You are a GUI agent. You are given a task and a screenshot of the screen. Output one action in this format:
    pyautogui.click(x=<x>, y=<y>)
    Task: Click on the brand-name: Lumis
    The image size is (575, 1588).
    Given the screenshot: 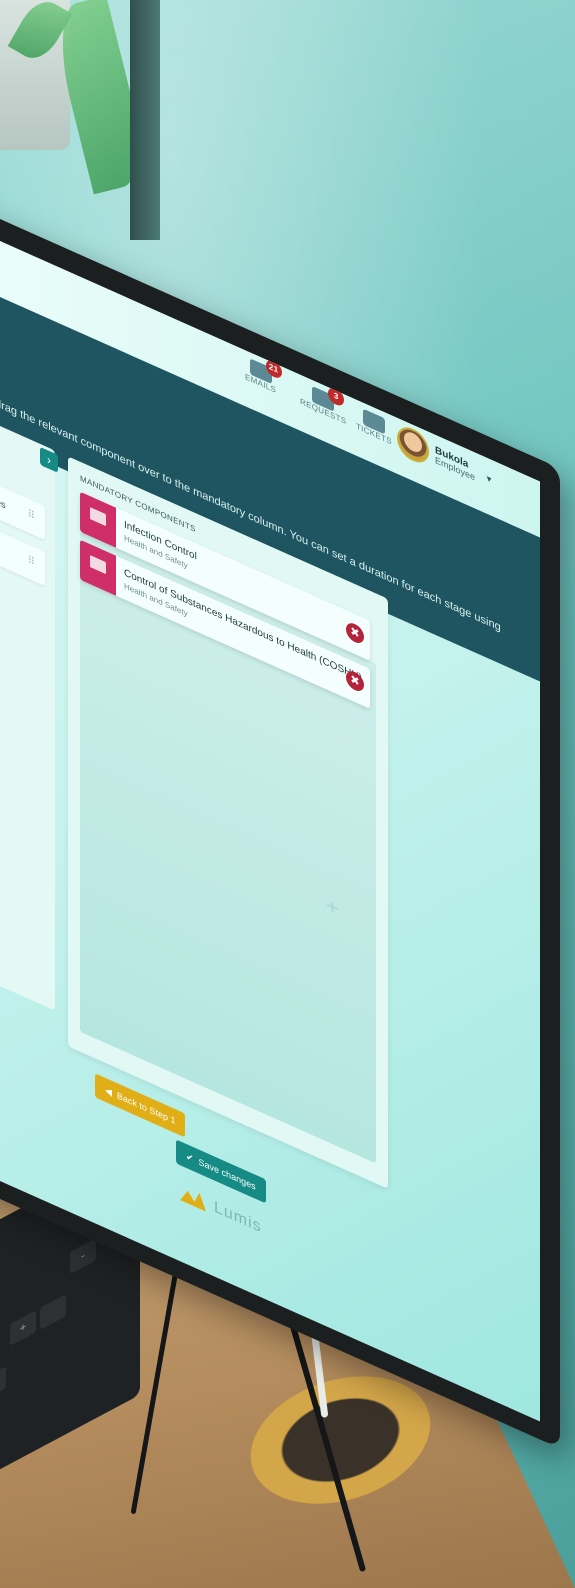 What is the action you would take?
    pyautogui.click(x=238, y=1217)
    